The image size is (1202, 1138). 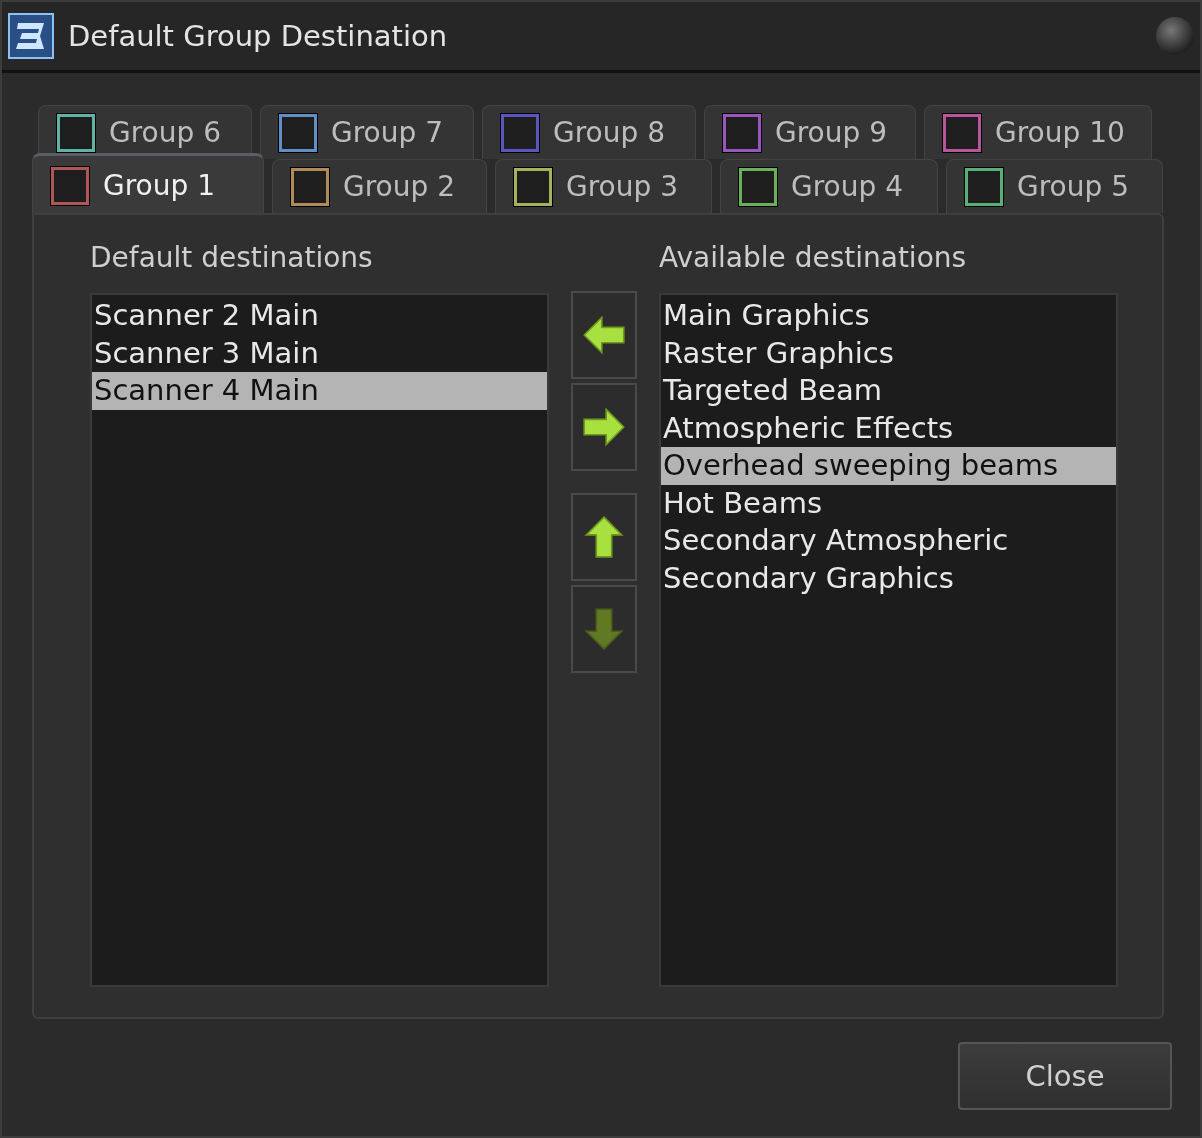 I want to click on move-up-button, so click(x=604, y=537).